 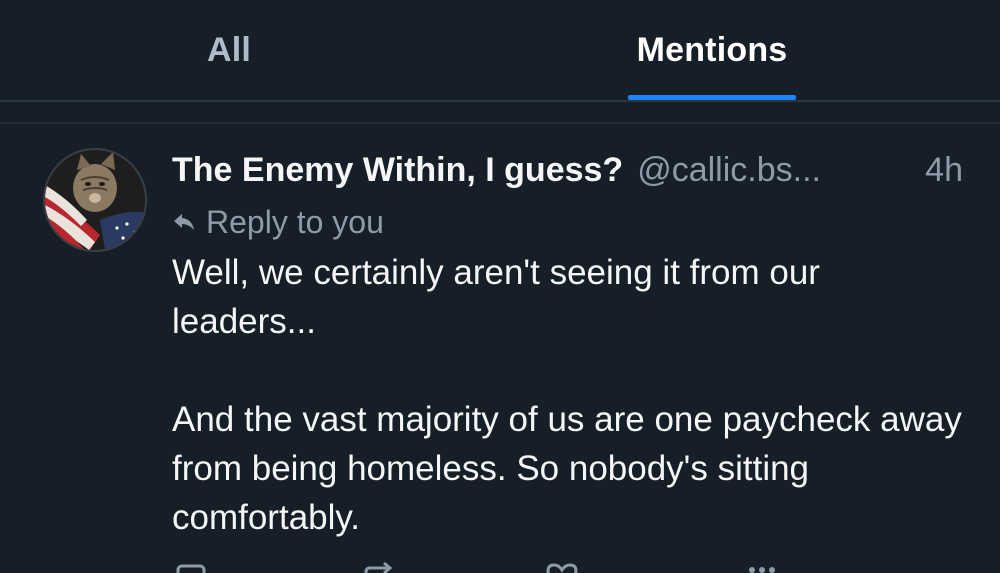 What do you see at coordinates (562, 567) in the screenshot?
I see `like-icon` at bounding box center [562, 567].